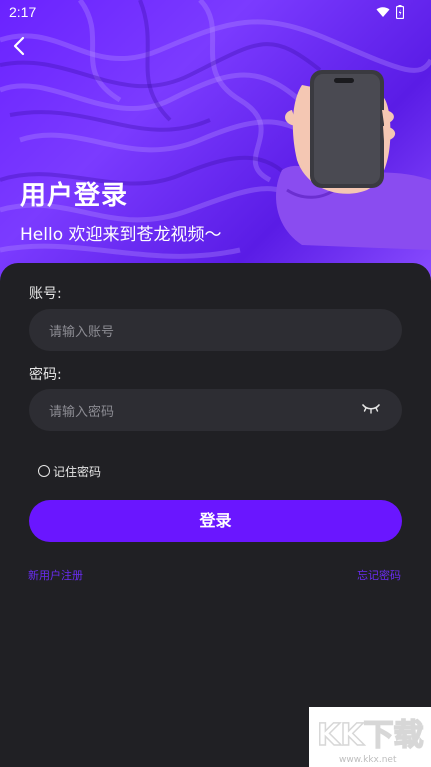 The image size is (431, 767). Describe the element at coordinates (215, 521) in the screenshot. I see `login-button: 登录` at that location.